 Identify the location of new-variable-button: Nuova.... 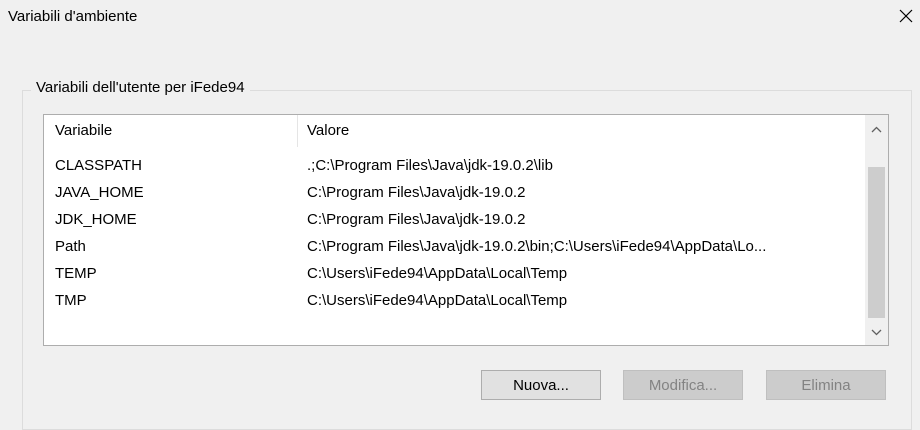
(541, 385).